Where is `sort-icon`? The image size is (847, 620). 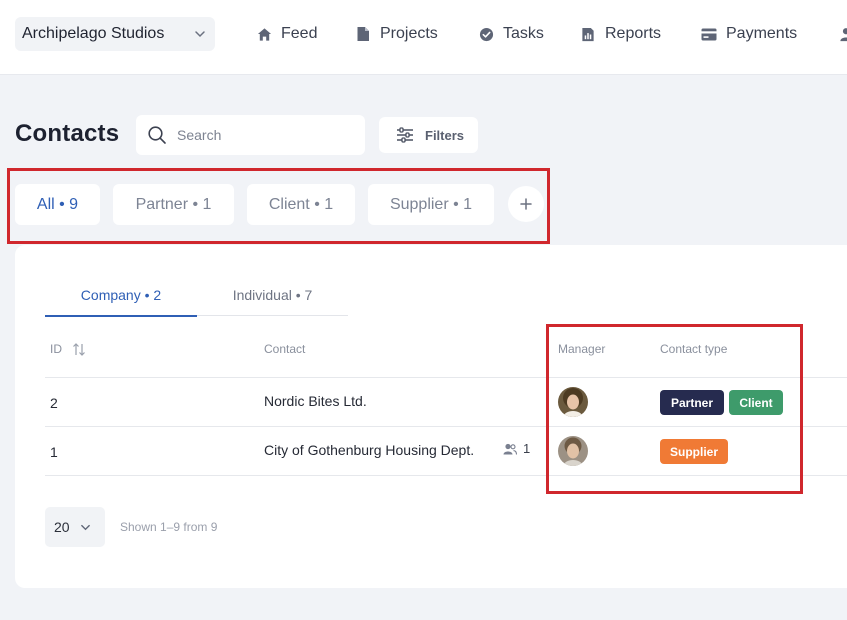
sort-icon is located at coordinates (79, 349).